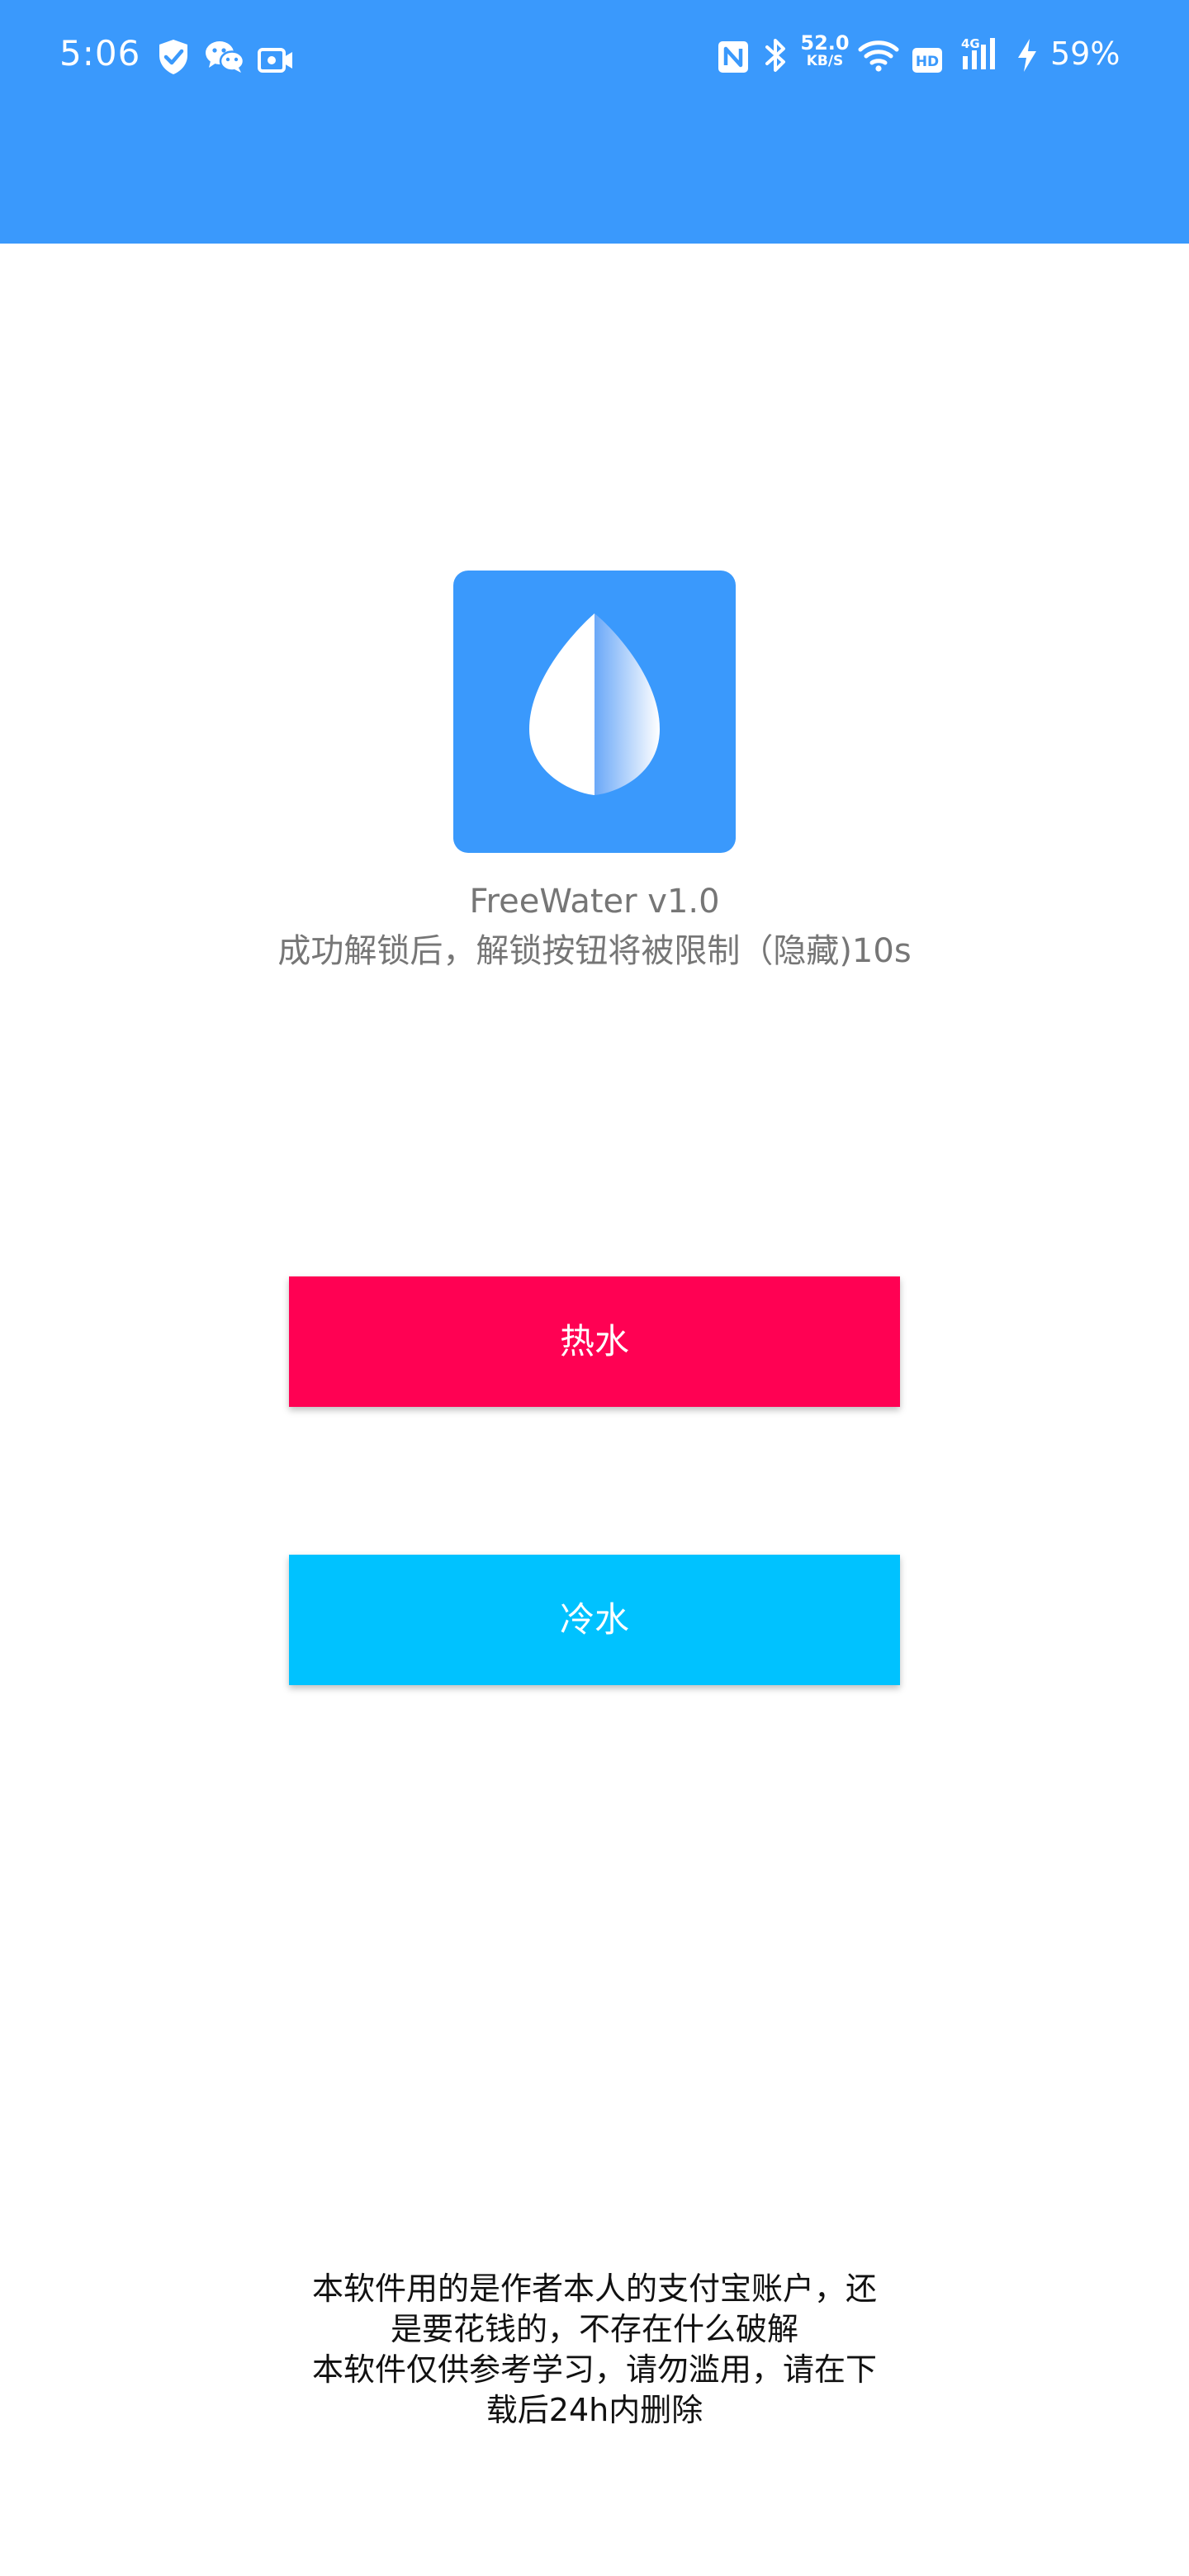 The height and width of the screenshot is (2576, 1189). I want to click on battery-percentage: 59%, so click(1085, 54).